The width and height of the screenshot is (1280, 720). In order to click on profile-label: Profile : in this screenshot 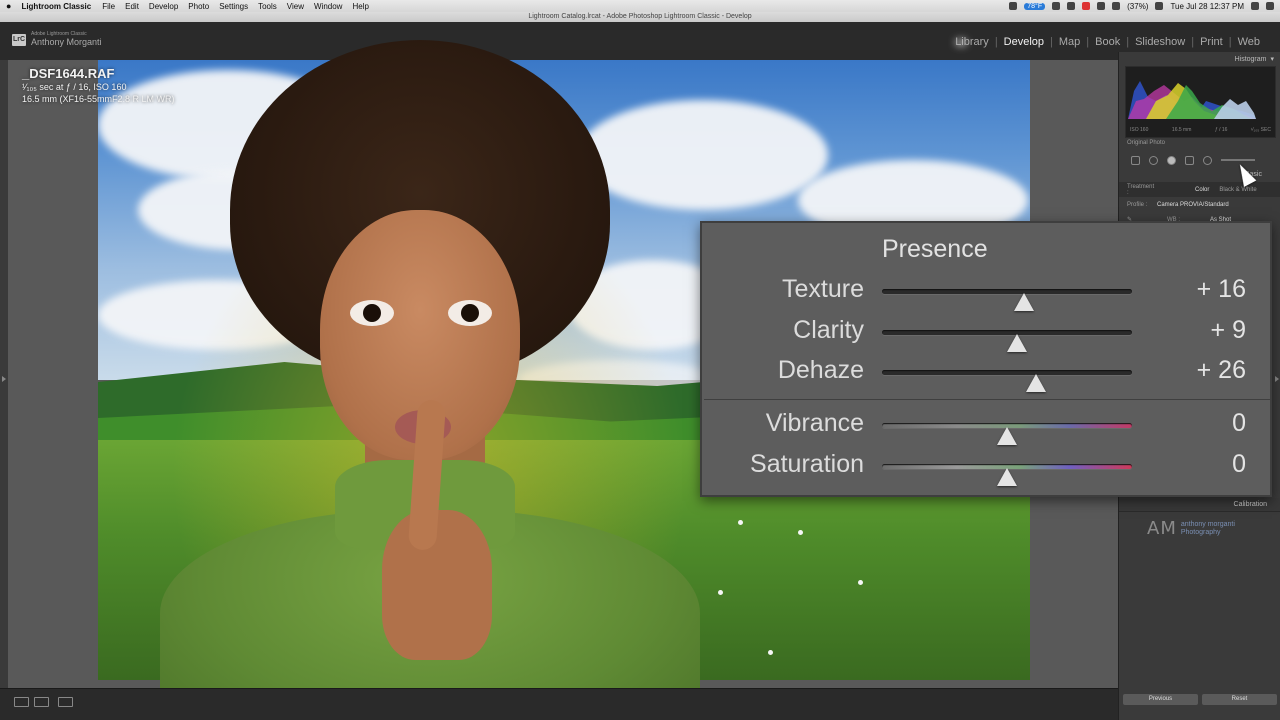, I will do `click(1137, 204)`.